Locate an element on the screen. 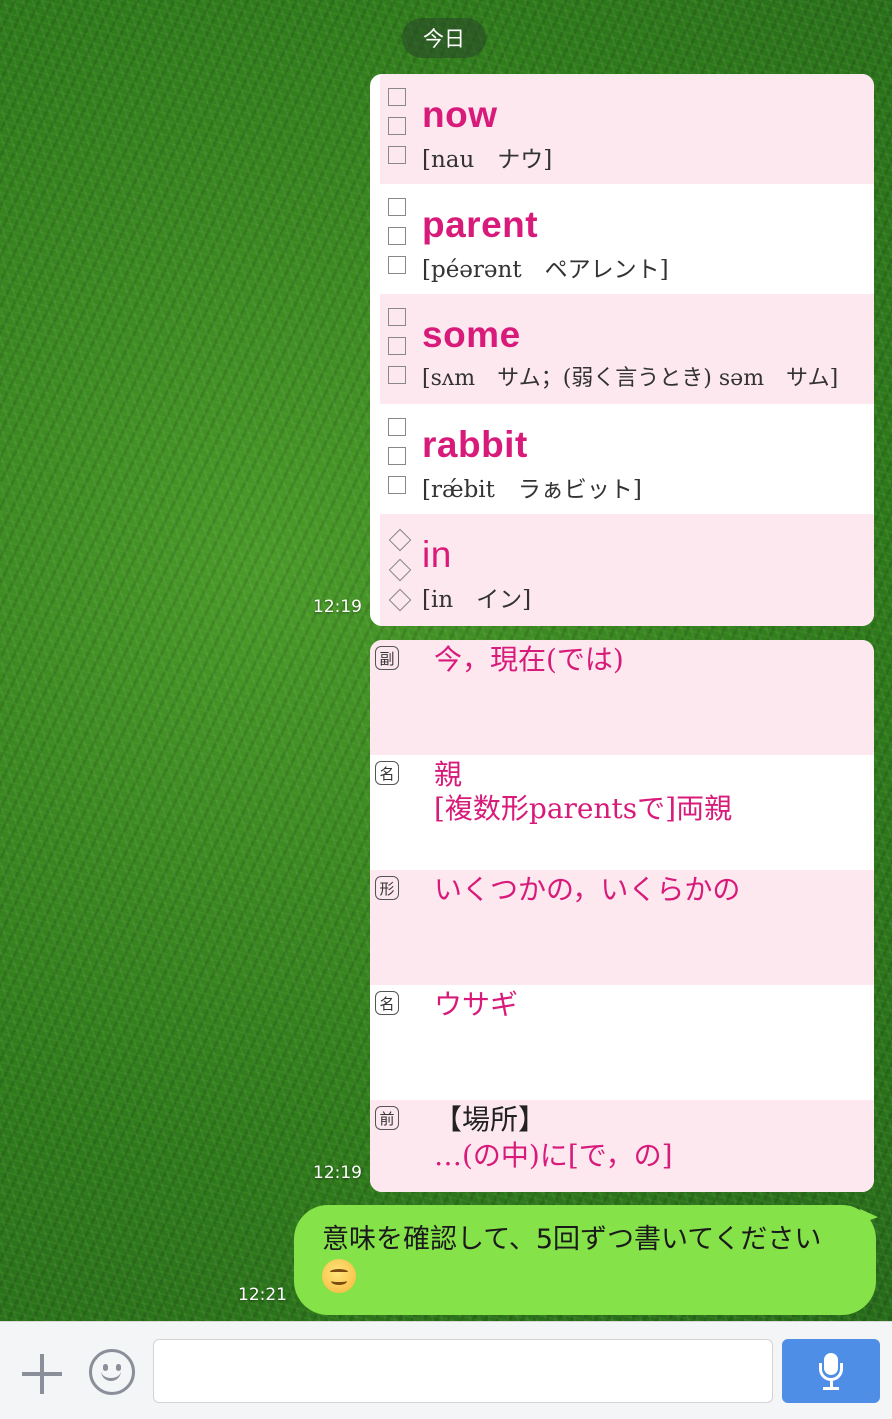 The image size is (892, 1419). meaning-text: 【場所】 is located at coordinates (490, 1119).